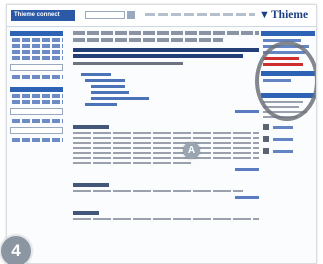 The image size is (323, 264). I want to click on step-number-badge: 4, so click(16, 249).